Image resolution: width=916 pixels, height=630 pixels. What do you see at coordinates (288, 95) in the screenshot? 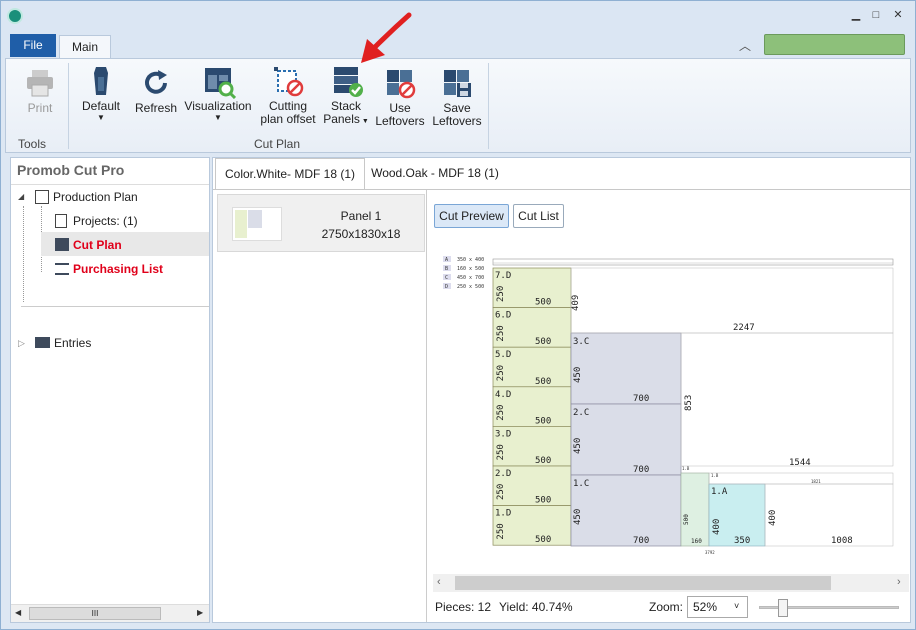
I see `cutting-plan-offset-button: Cutting plan offset` at bounding box center [288, 95].